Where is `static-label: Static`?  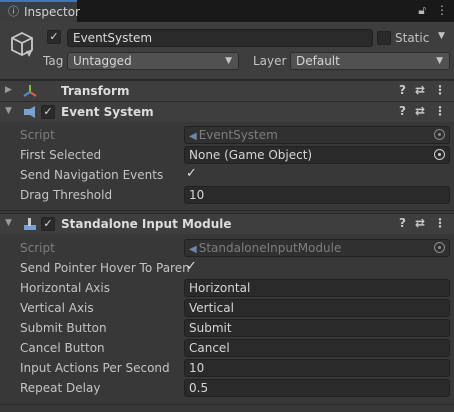 static-label: Static is located at coordinates (412, 38).